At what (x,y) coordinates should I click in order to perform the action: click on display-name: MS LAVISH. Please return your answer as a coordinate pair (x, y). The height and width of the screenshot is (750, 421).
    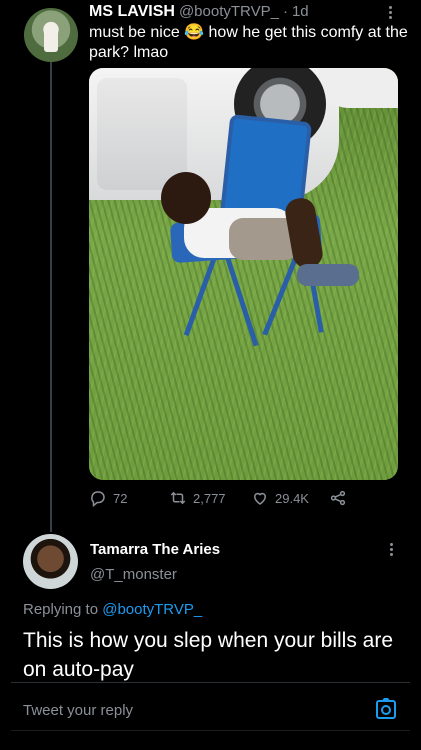
    Looking at the image, I should click on (132, 12).